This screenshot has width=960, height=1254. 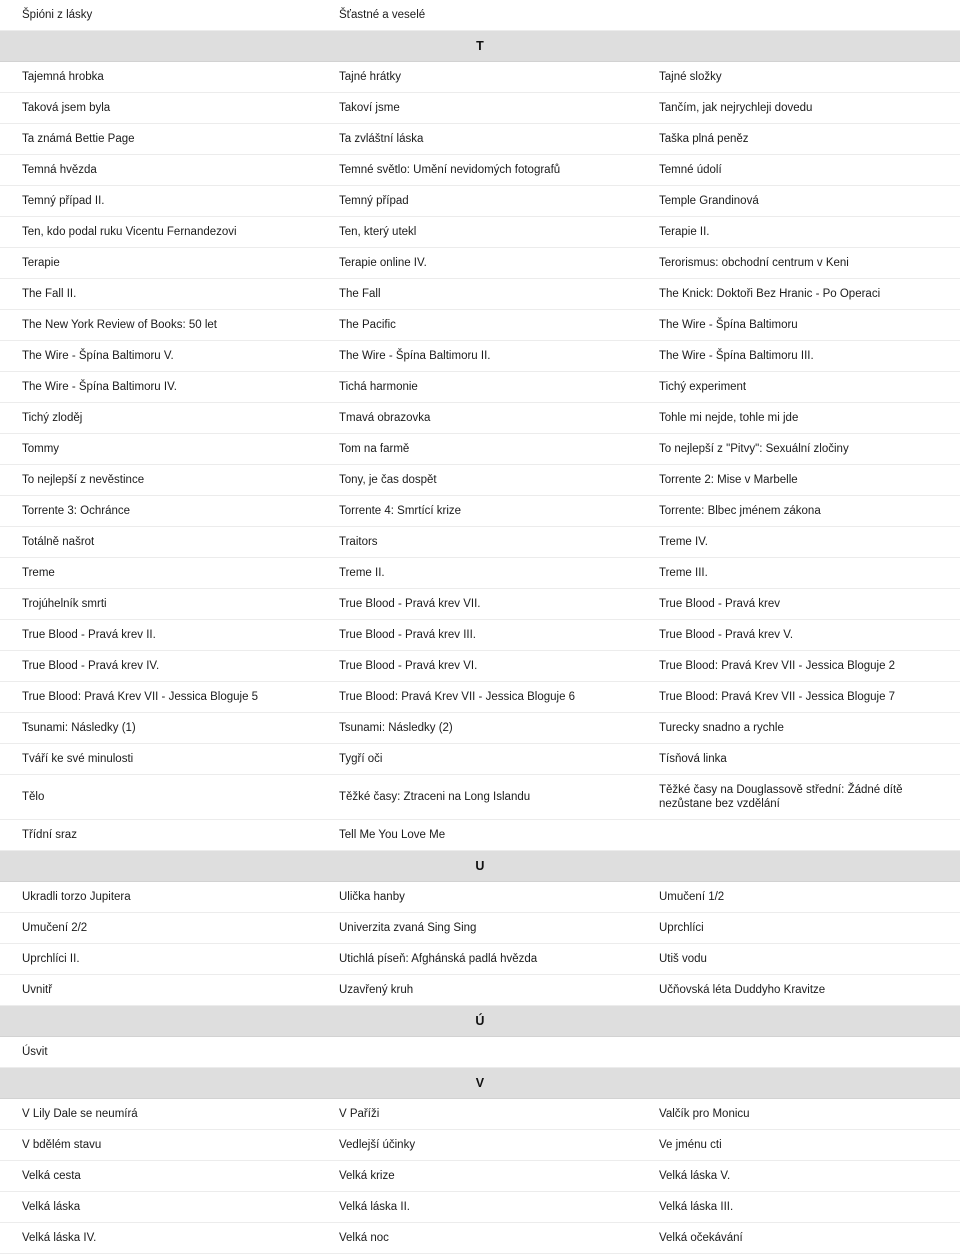 I want to click on title-cell: Šťastné a veselé, so click(x=477, y=15).